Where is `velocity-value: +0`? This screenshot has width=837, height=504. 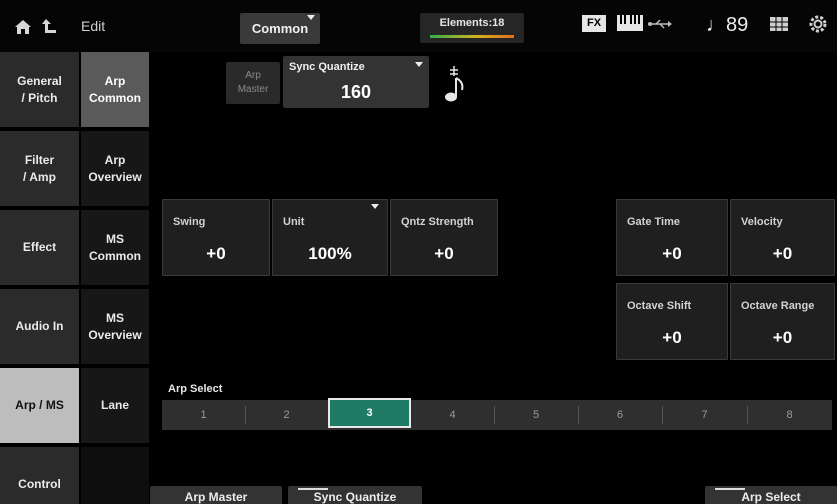
velocity-value: +0 is located at coordinates (782, 253).